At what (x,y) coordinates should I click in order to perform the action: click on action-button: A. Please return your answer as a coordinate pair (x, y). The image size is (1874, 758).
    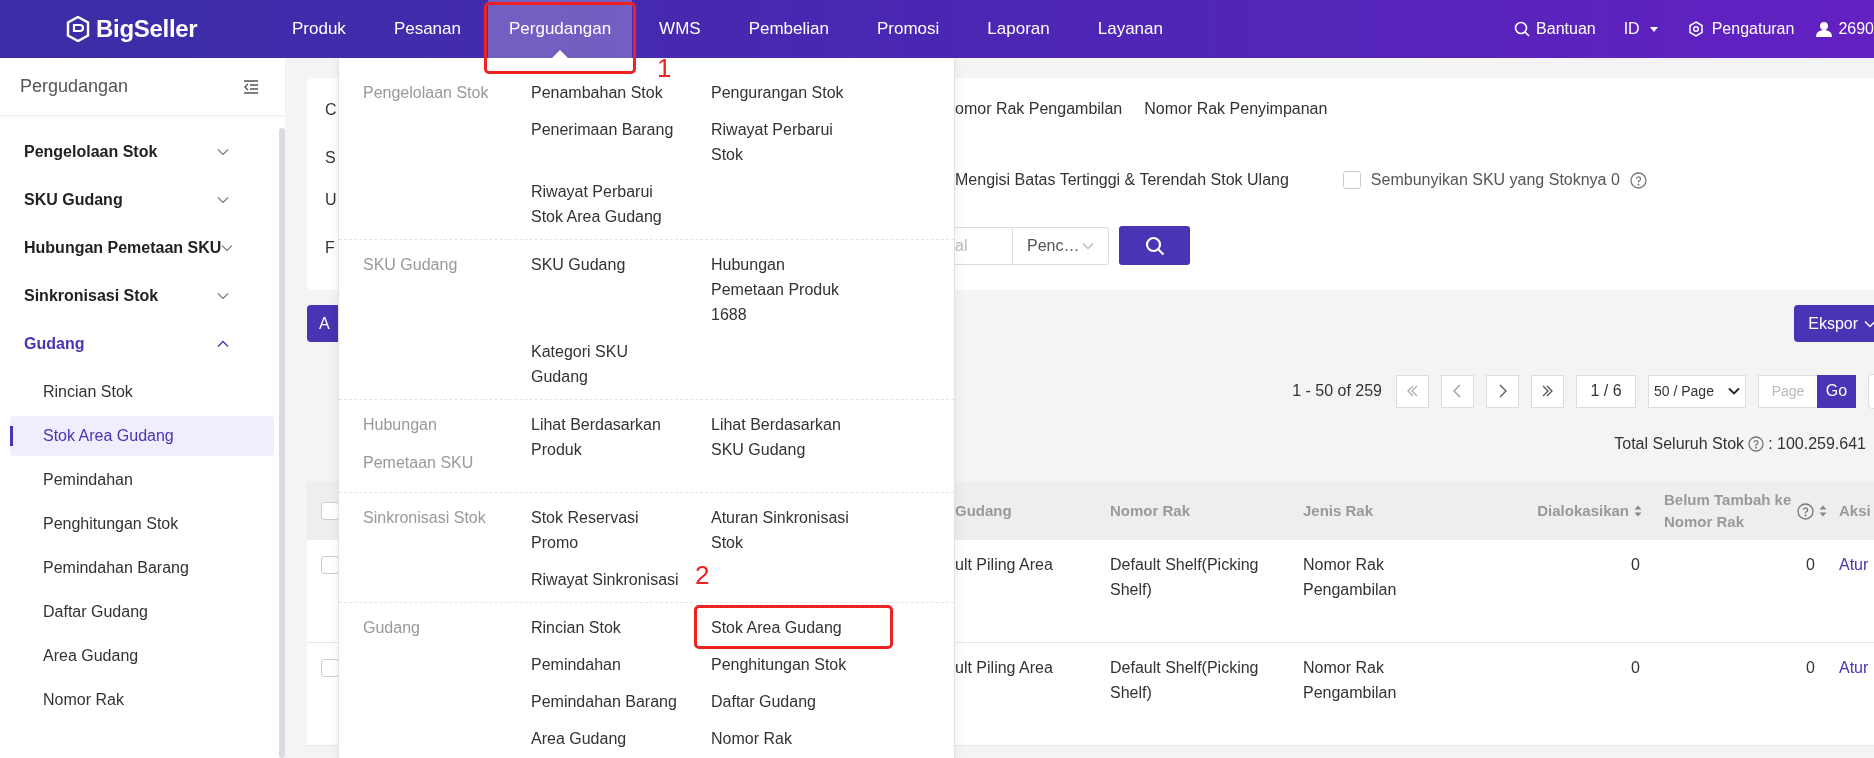
    Looking at the image, I should click on (322, 323).